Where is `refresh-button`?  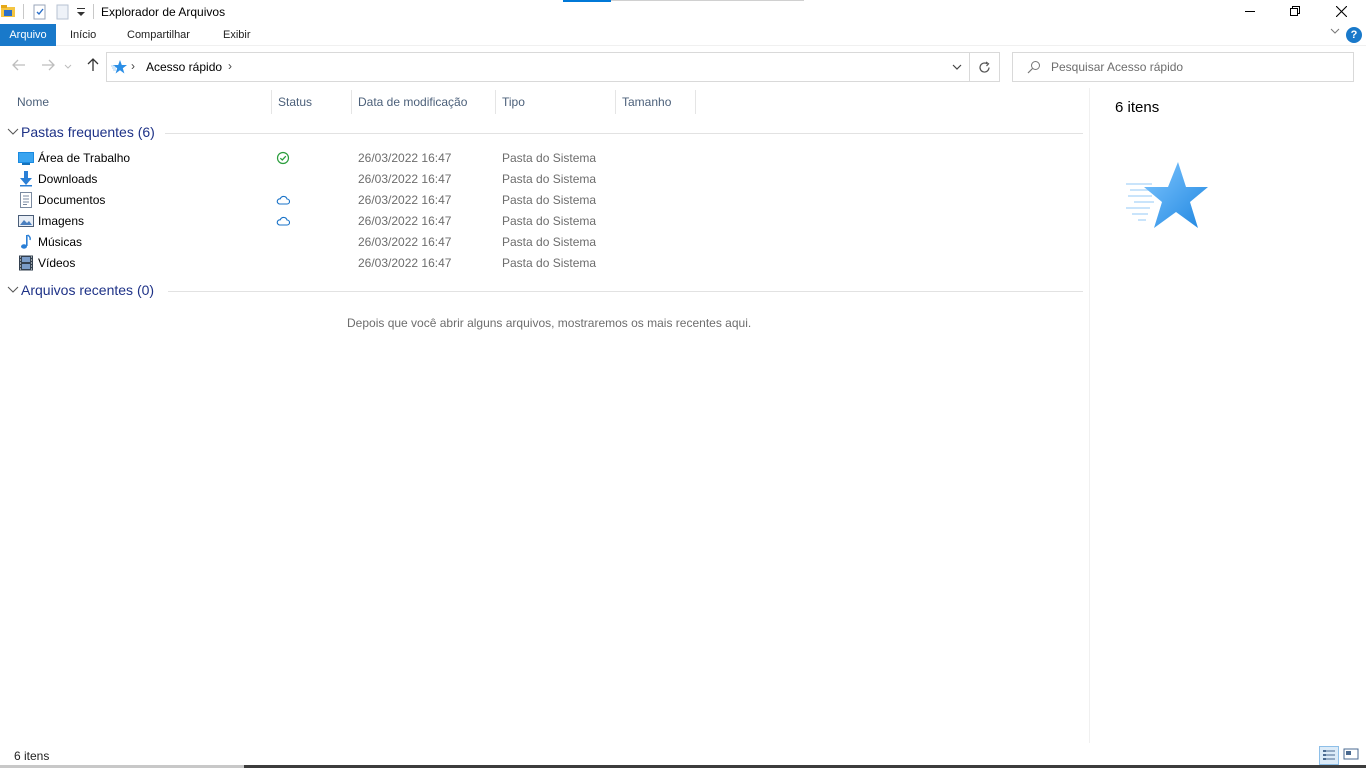
refresh-button is located at coordinates (984, 67).